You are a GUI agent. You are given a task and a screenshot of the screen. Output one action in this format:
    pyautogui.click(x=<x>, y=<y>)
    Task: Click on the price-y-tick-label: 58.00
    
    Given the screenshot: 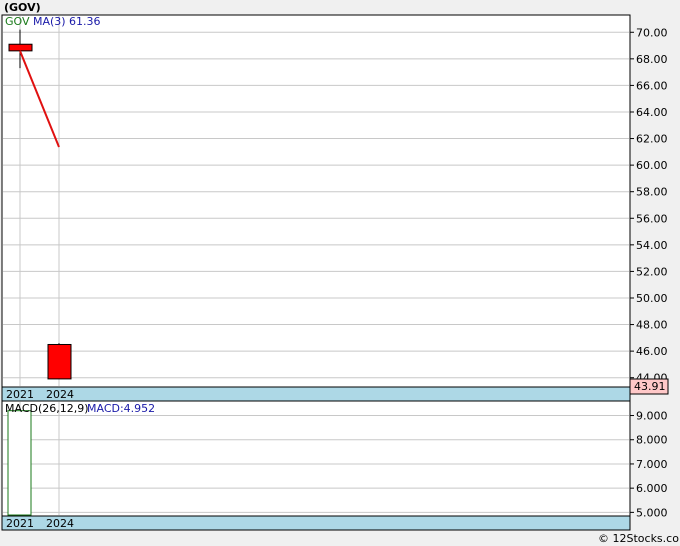 What is the action you would take?
    pyautogui.click(x=652, y=192)
    